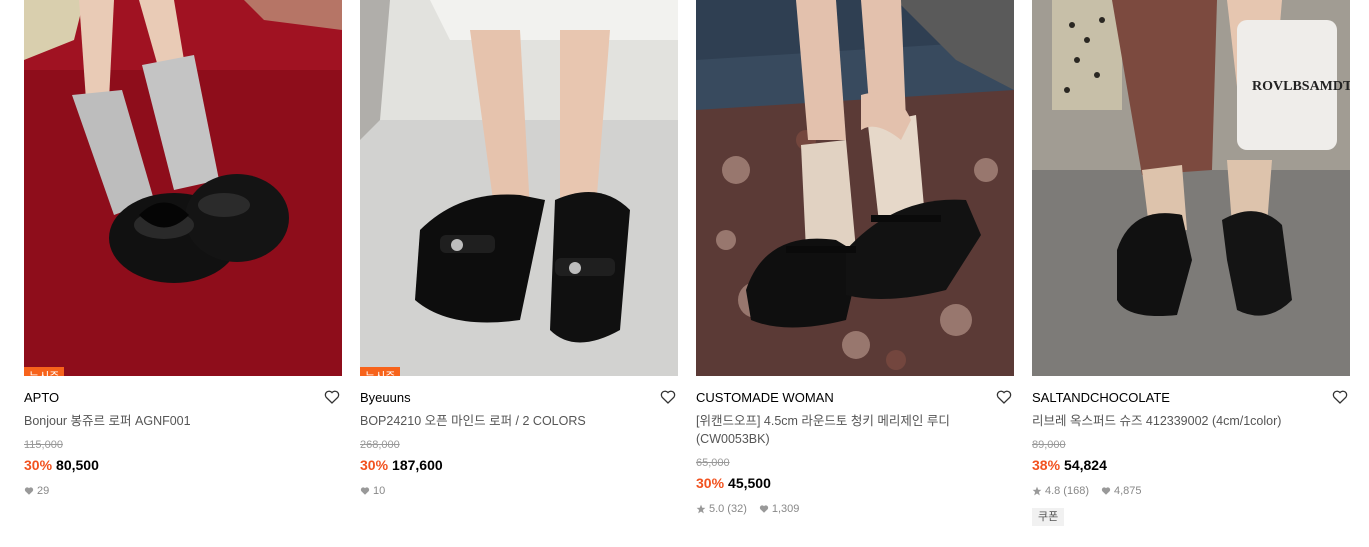 Image resolution: width=1369 pixels, height=547 pixels. Describe the element at coordinates (823, 421) in the screenshot. I see `product-title-line: [위캔드오프] 4.5cm 라운드토 청키 메리제인 루디` at that location.